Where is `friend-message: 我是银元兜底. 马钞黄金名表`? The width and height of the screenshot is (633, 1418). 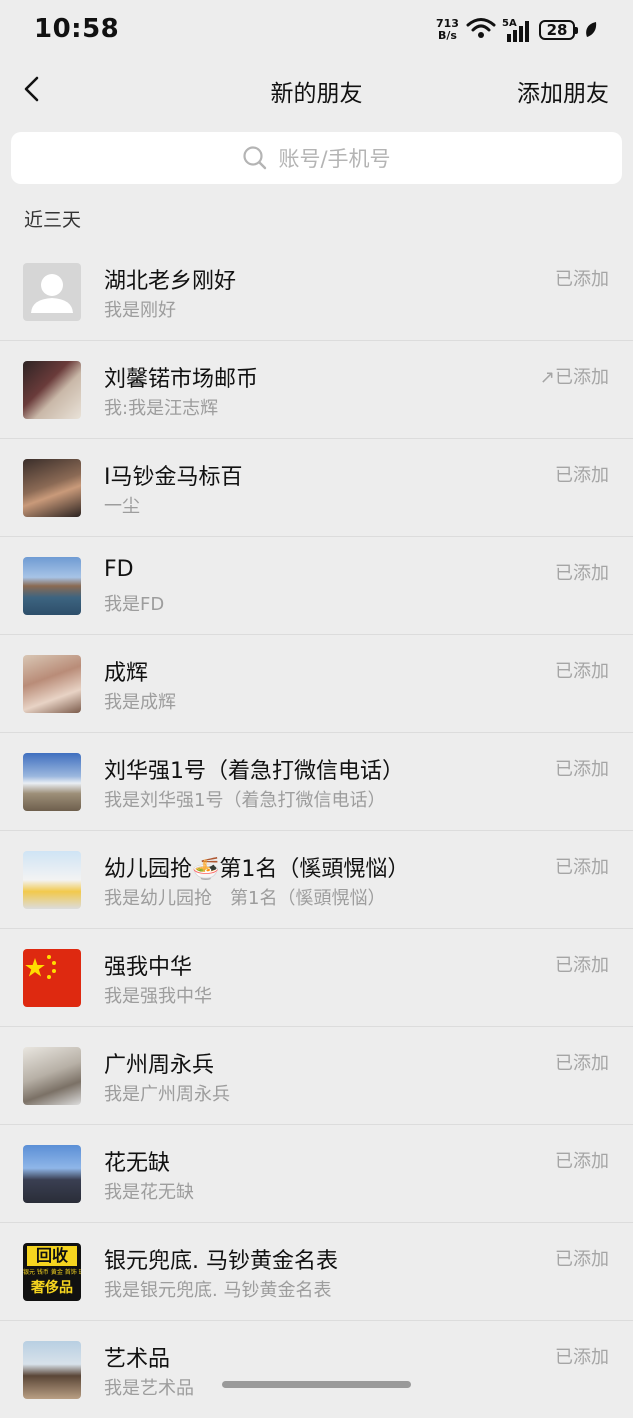 friend-message: 我是银元兜底. 马钞黄金名表 is located at coordinates (218, 1290).